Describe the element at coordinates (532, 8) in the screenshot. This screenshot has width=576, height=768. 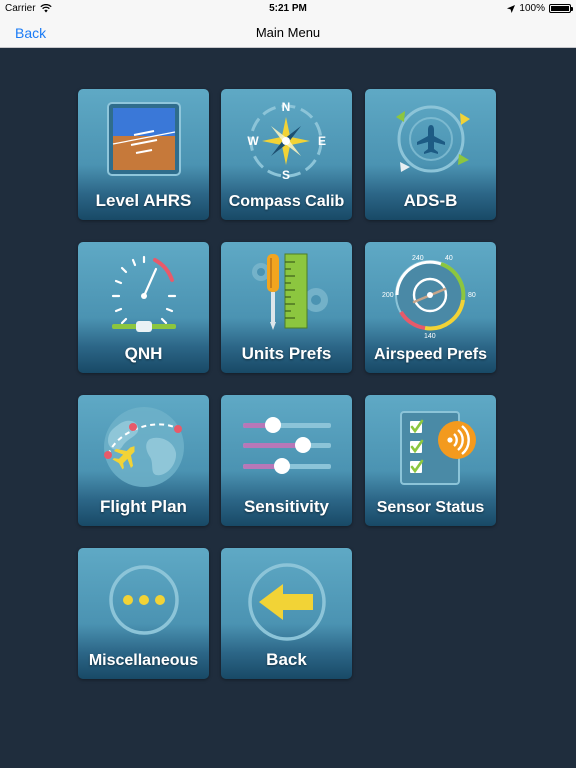
I see `battery-percent: 100%` at that location.